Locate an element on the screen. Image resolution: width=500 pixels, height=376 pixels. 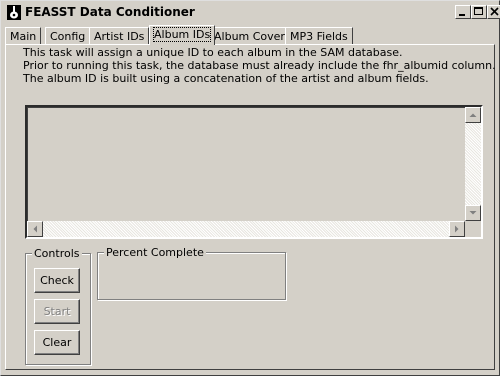
minimize-icon is located at coordinates (462, 15).